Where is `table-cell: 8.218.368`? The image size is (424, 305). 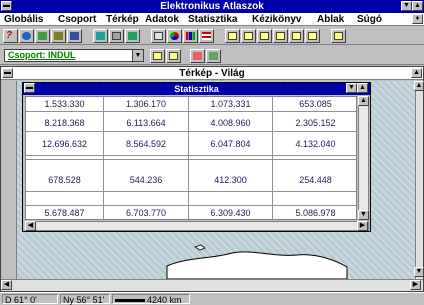
table-cell: 8.218.368 is located at coordinates (64, 123).